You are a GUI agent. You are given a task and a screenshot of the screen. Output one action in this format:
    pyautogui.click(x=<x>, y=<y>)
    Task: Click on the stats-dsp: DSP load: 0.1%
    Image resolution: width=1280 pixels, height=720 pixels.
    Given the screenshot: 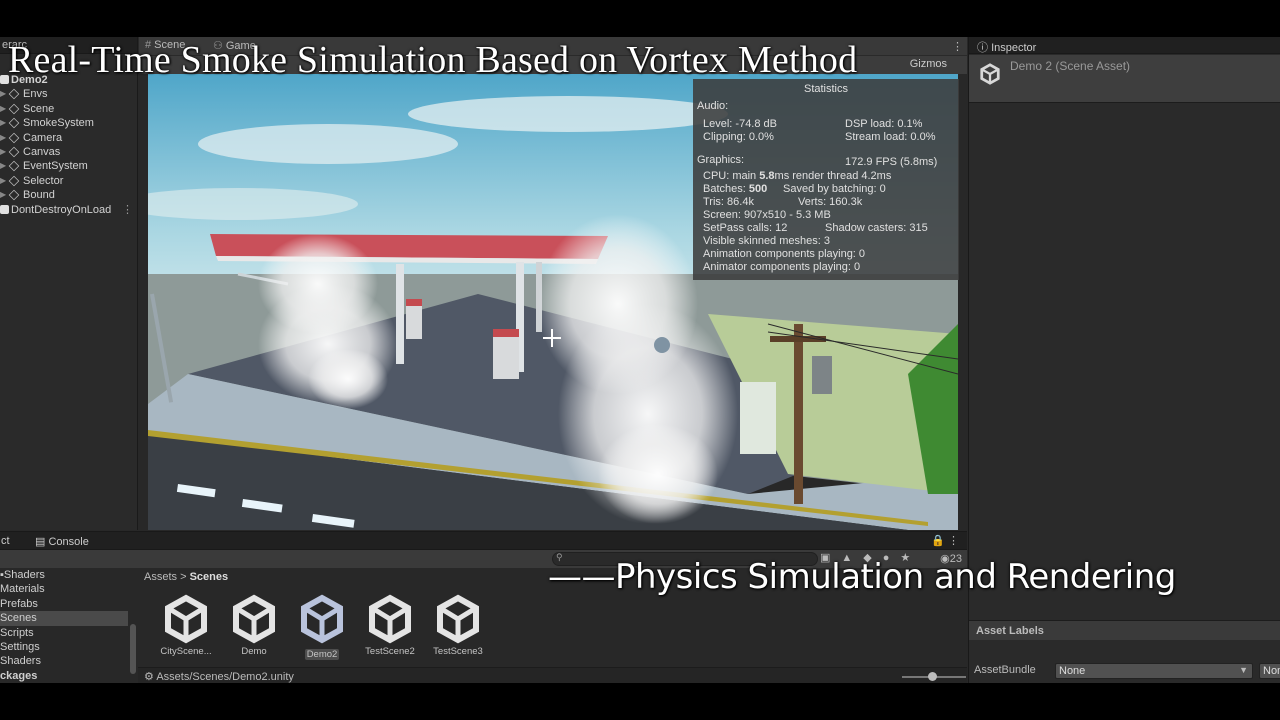 What is the action you would take?
    pyautogui.click(x=884, y=124)
    